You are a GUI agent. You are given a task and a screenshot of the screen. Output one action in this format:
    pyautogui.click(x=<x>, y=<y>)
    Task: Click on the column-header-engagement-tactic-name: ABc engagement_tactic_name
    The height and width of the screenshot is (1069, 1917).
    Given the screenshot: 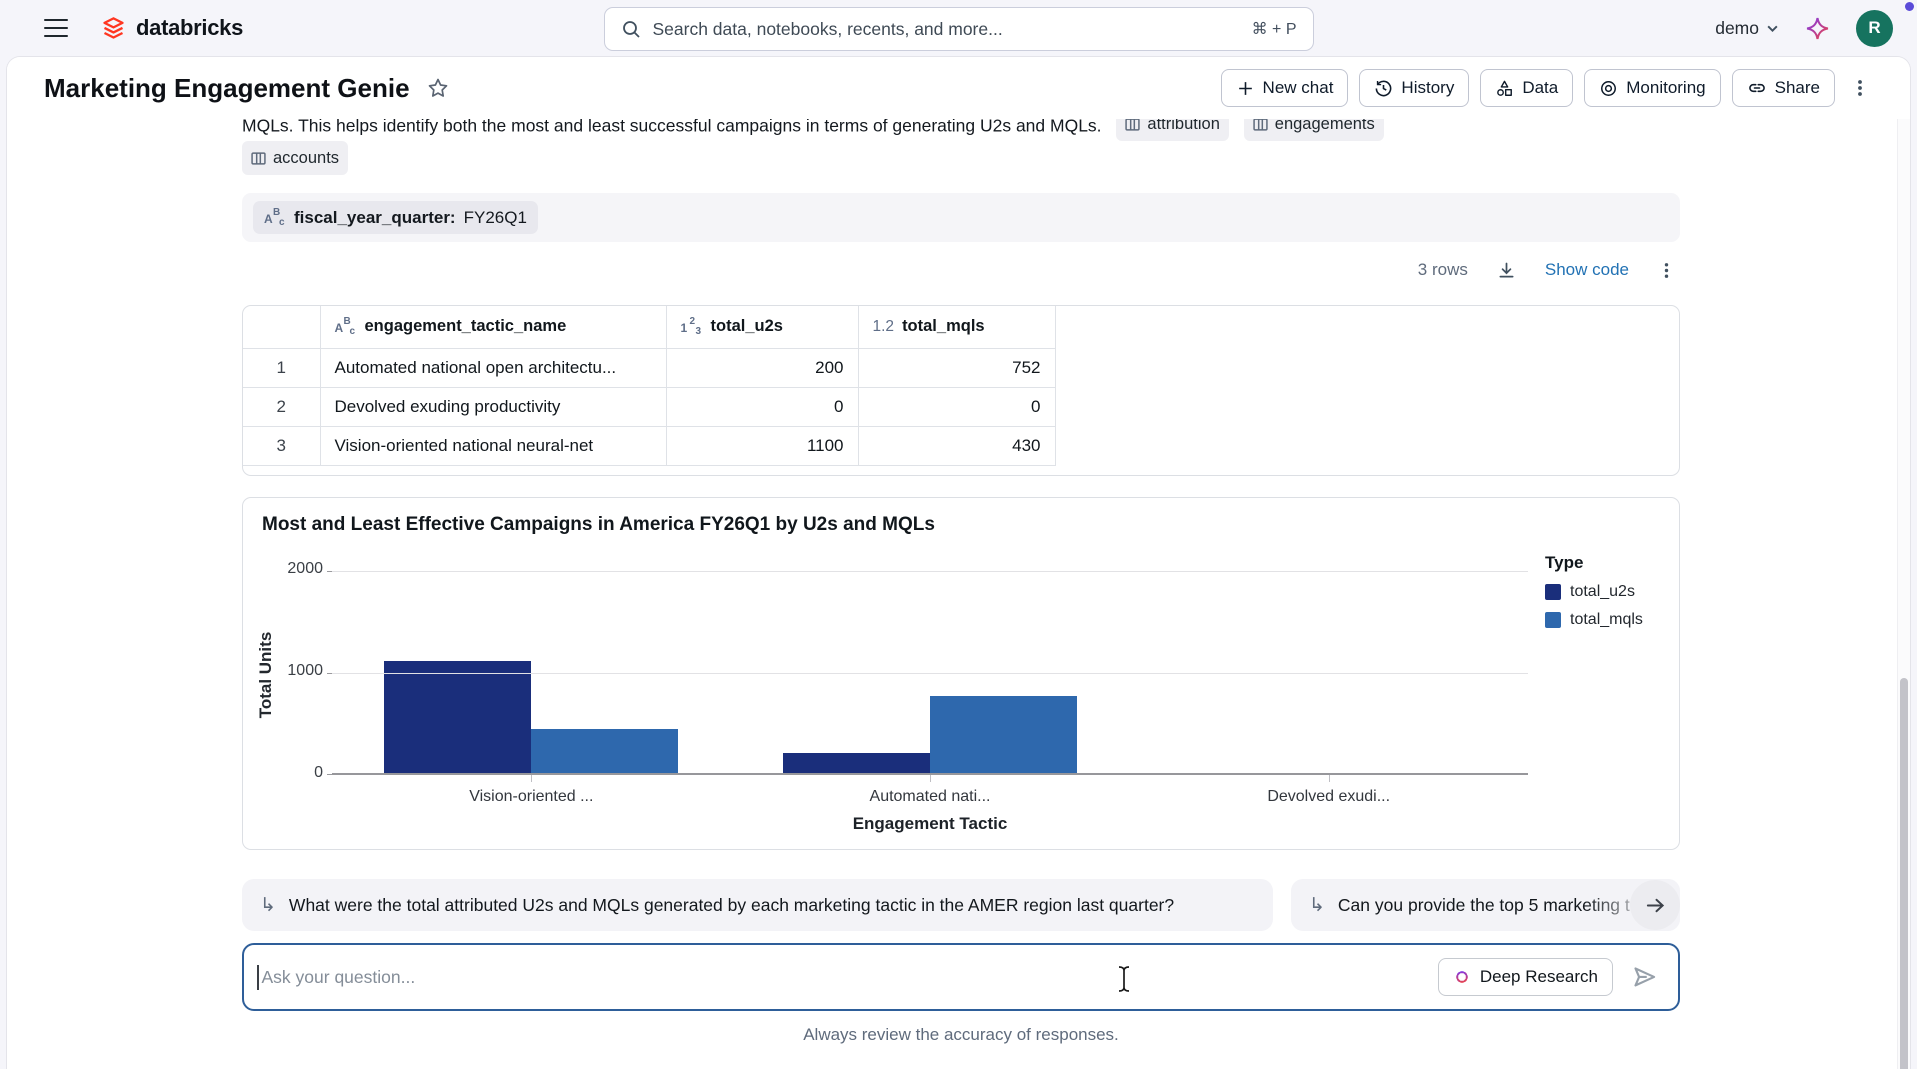 What is the action you would take?
    pyautogui.click(x=493, y=327)
    